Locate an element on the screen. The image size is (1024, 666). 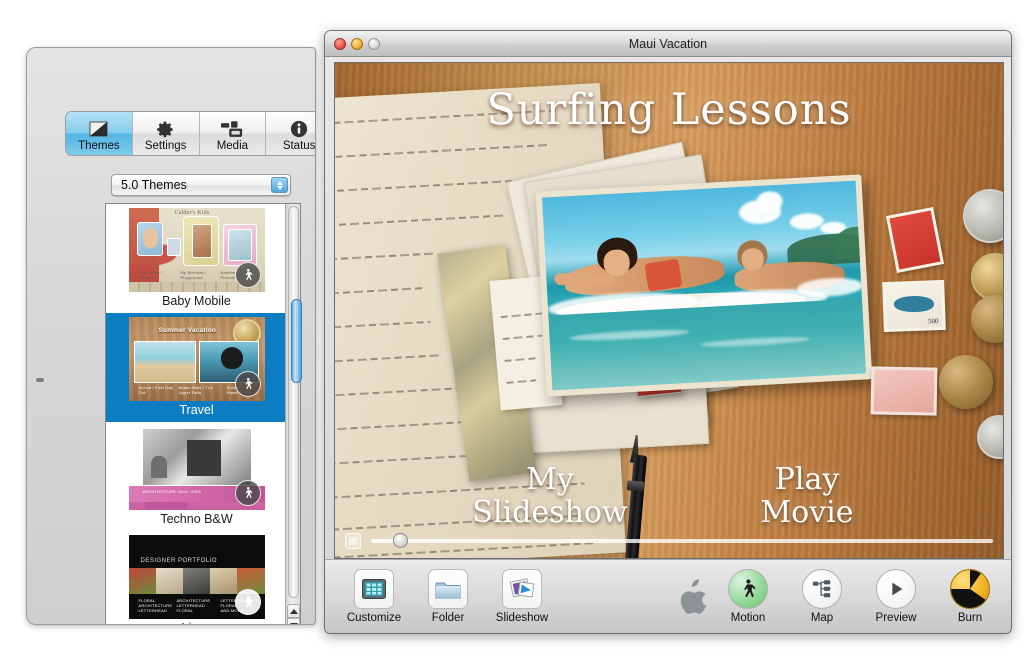
themes-icon is located at coordinates (98, 129).